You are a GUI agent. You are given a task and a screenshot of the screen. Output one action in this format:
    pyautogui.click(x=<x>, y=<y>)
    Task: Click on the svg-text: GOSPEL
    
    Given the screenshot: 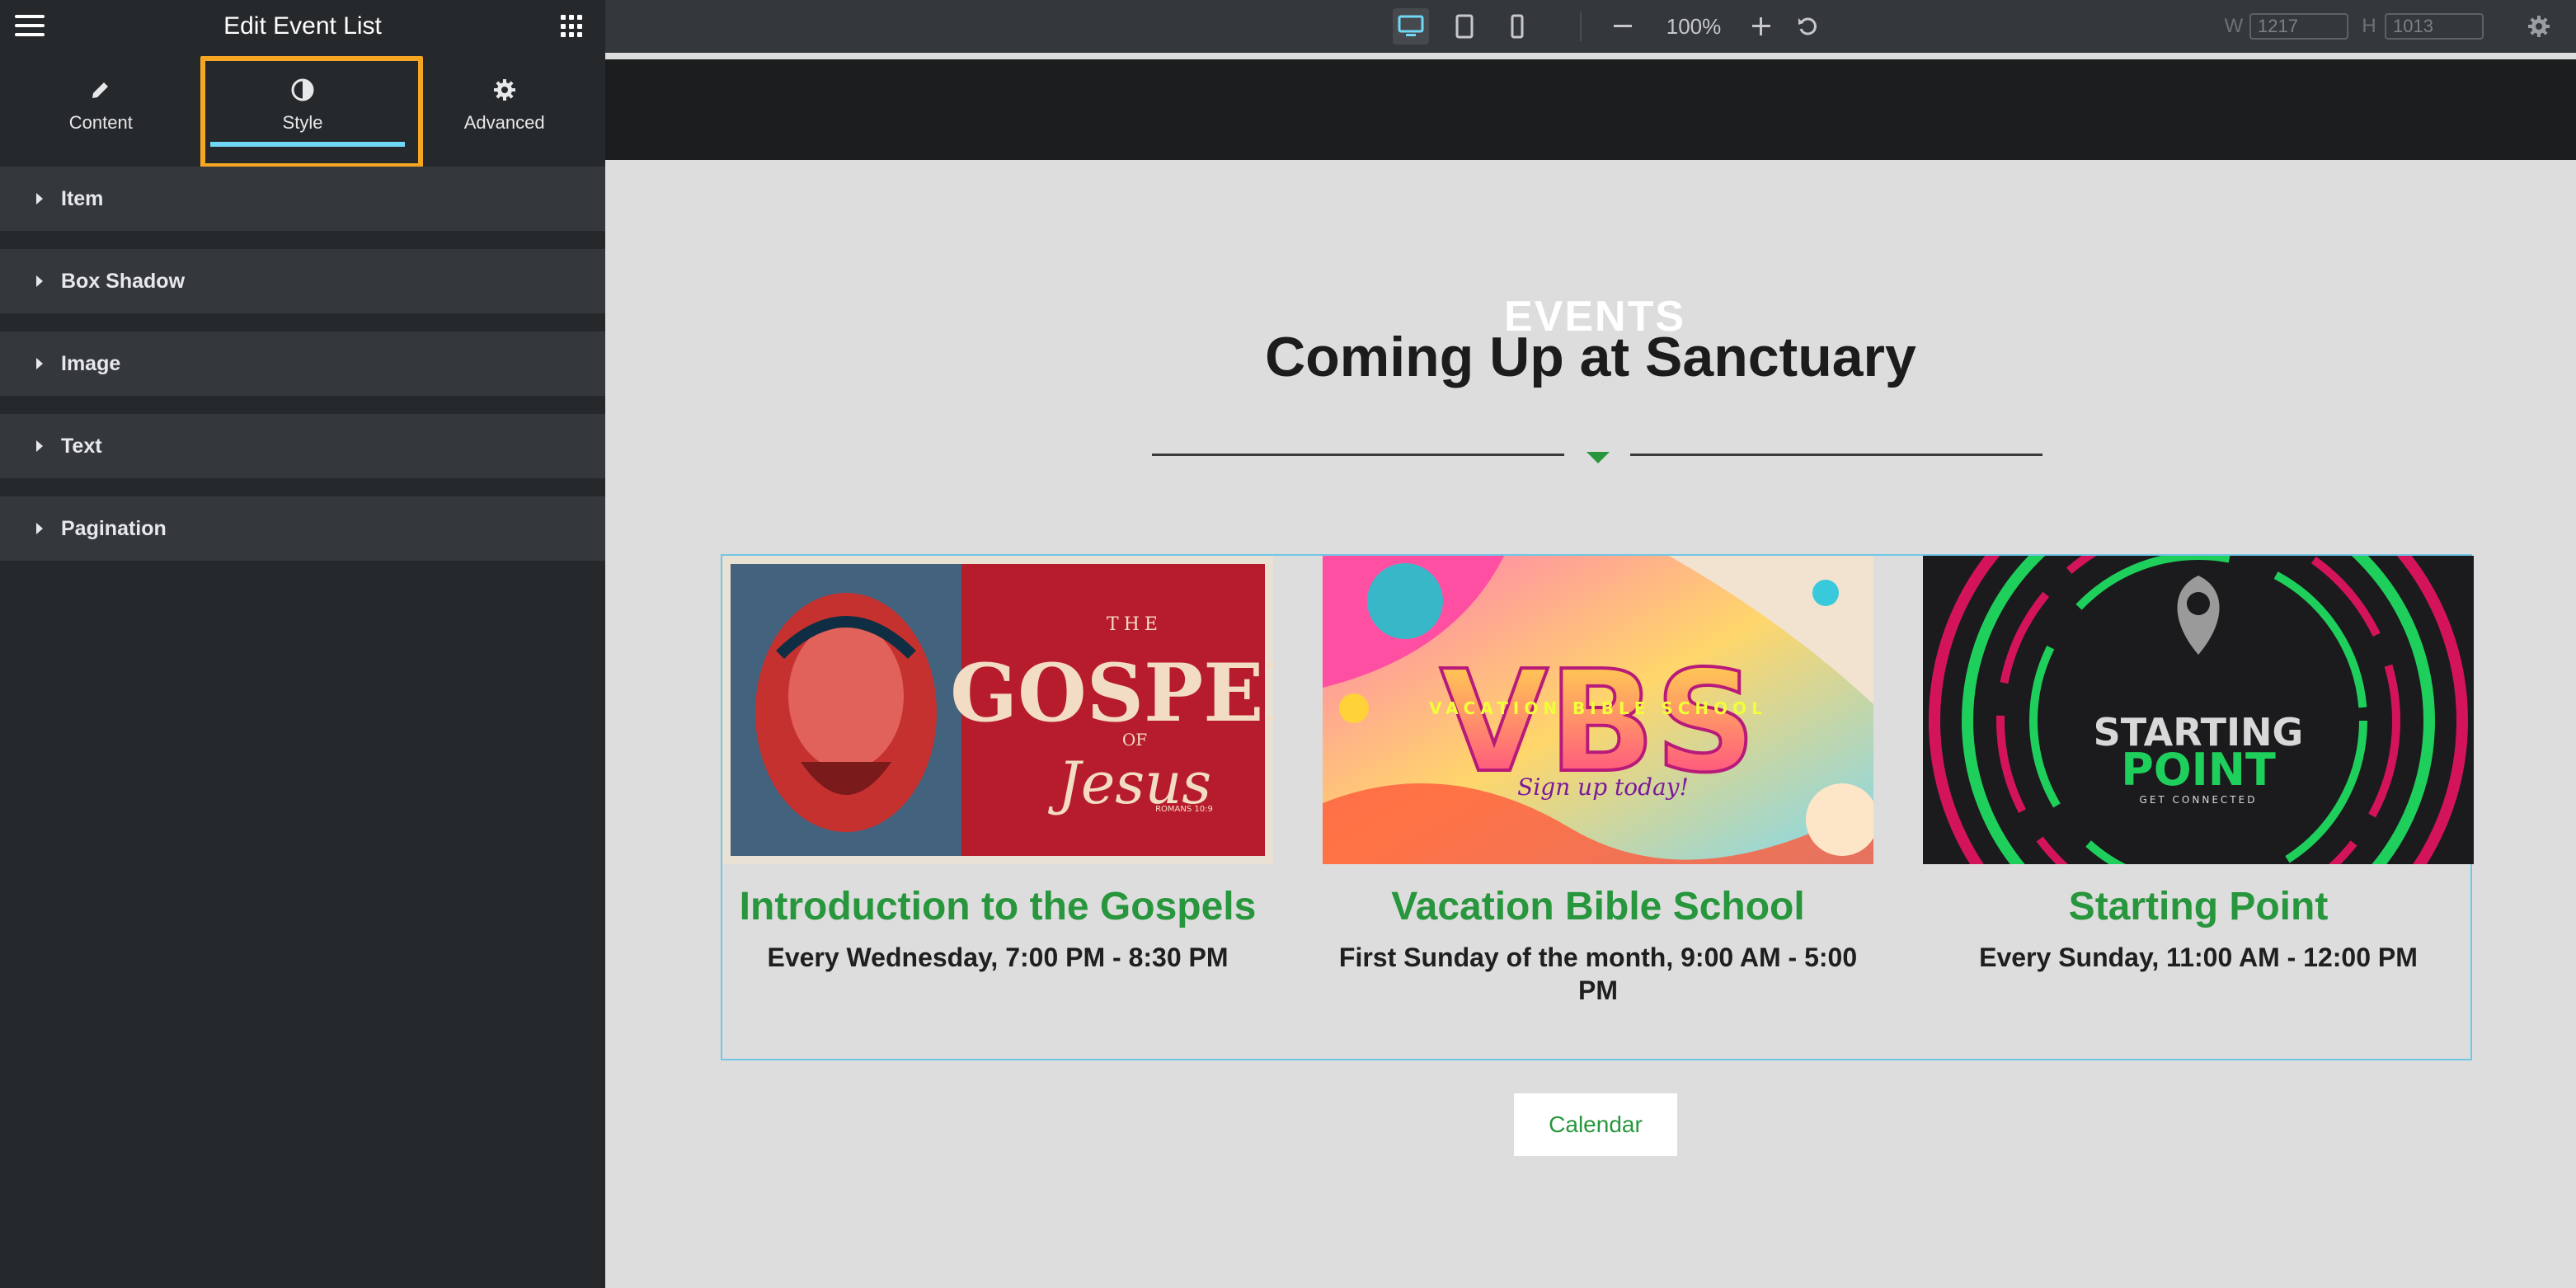 What is the action you would take?
    pyautogui.click(x=1111, y=693)
    